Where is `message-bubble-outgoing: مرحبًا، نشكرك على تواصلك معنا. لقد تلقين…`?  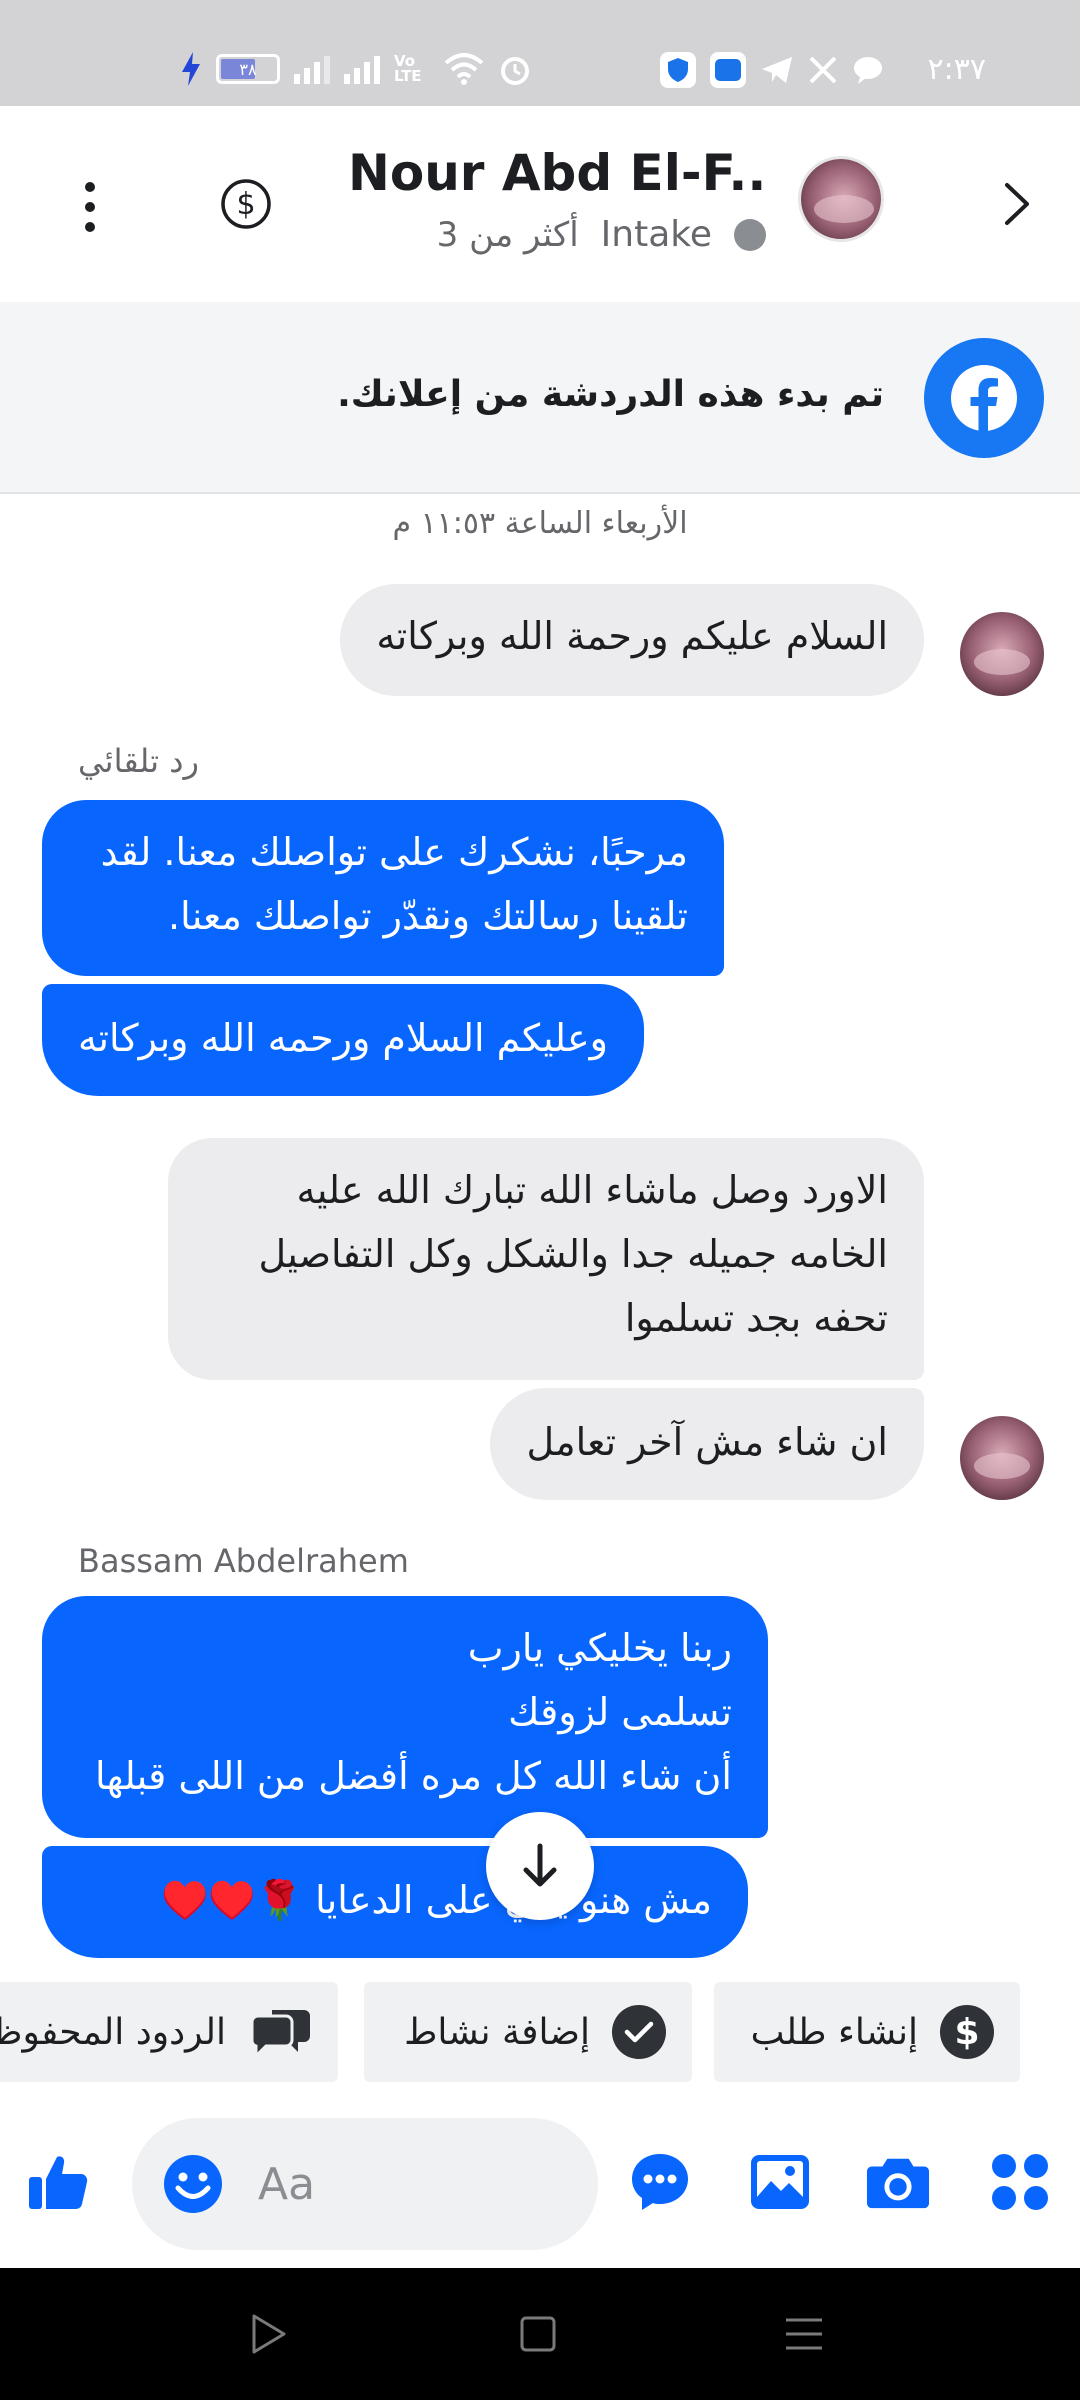 message-bubble-outgoing: مرحبًا، نشكرك على تواصلك معنا. لقد تلقين… is located at coordinates (383, 888).